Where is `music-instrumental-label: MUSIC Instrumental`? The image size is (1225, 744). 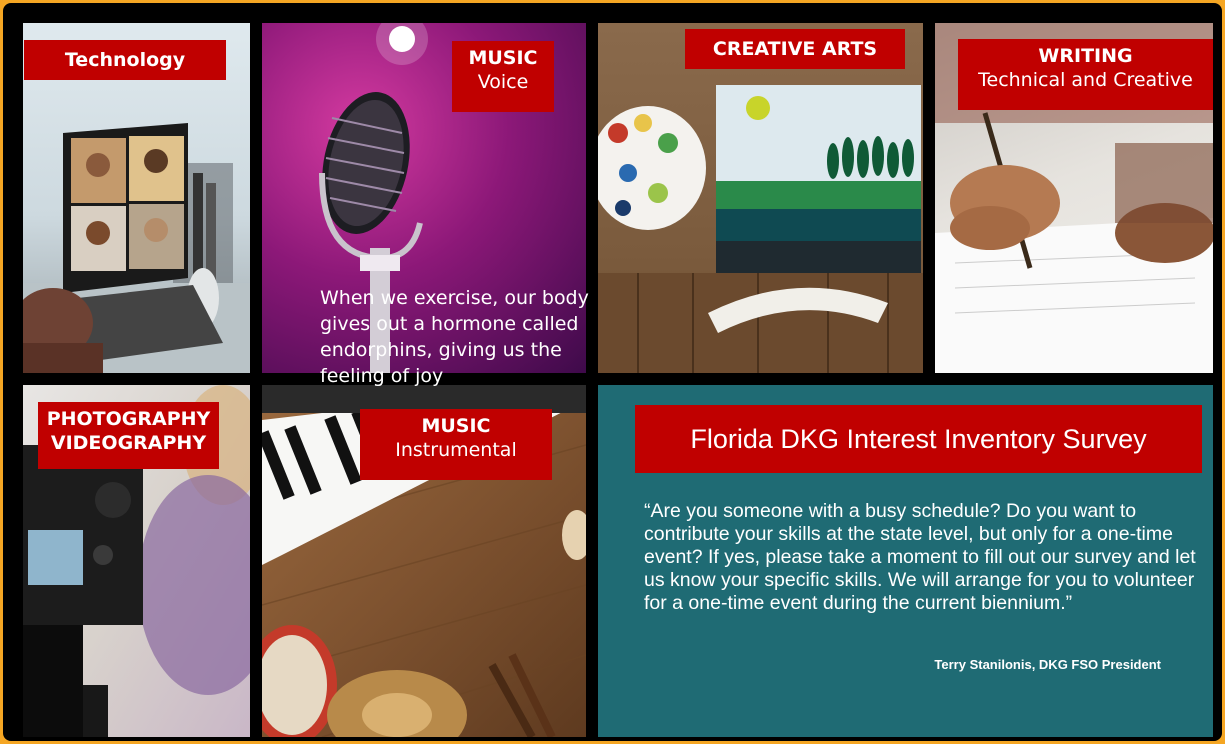 music-instrumental-label: MUSIC Instrumental is located at coordinates (456, 444).